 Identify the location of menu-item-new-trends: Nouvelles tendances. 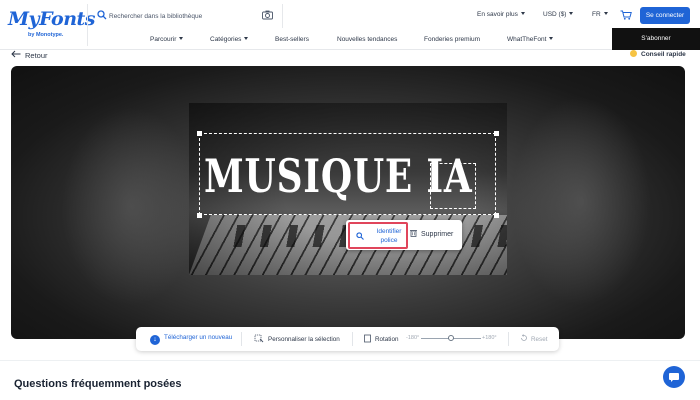
(367, 39).